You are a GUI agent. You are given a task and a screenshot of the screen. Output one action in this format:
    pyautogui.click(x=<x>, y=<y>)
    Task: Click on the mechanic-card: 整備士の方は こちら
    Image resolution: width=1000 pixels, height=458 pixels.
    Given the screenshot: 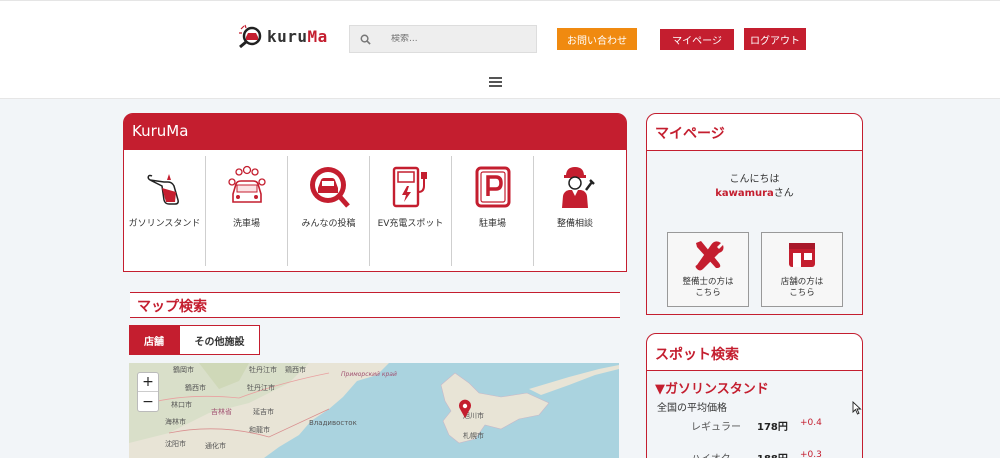 What is the action you would take?
    pyautogui.click(x=708, y=269)
    